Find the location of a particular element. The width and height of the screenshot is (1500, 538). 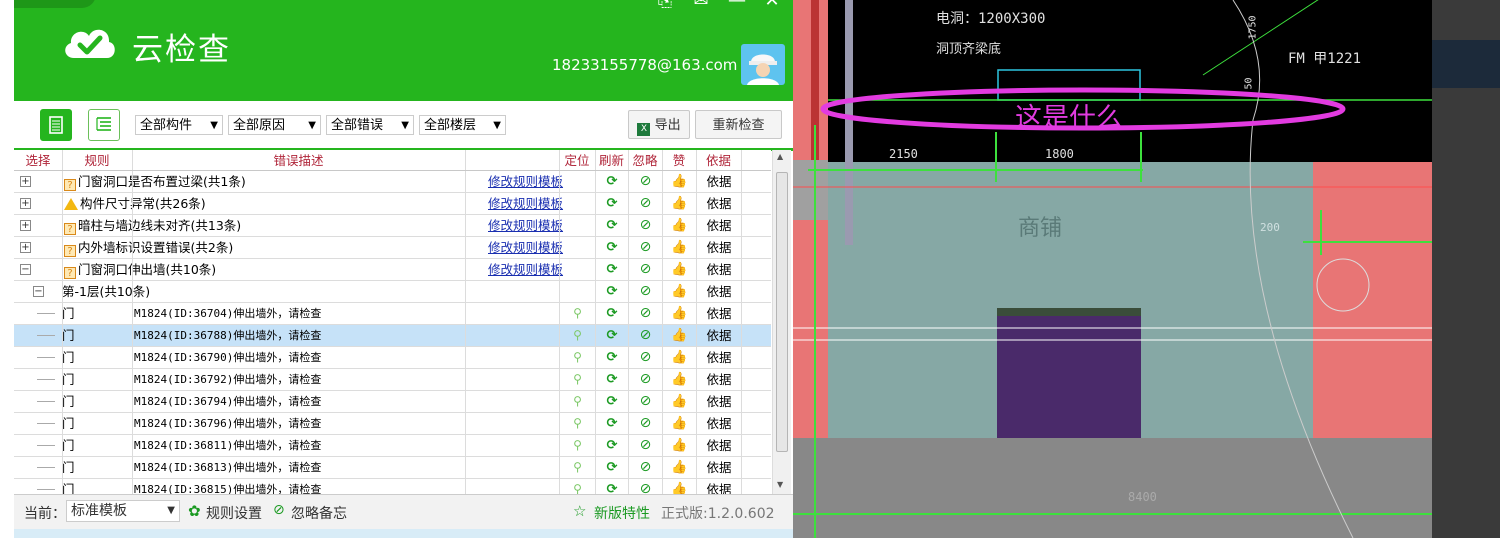

rule-row: + 构件尺寸异常(共26条) 修改规则模板 ⟳ ⊘ 👍 依据 is located at coordinates (392, 204).